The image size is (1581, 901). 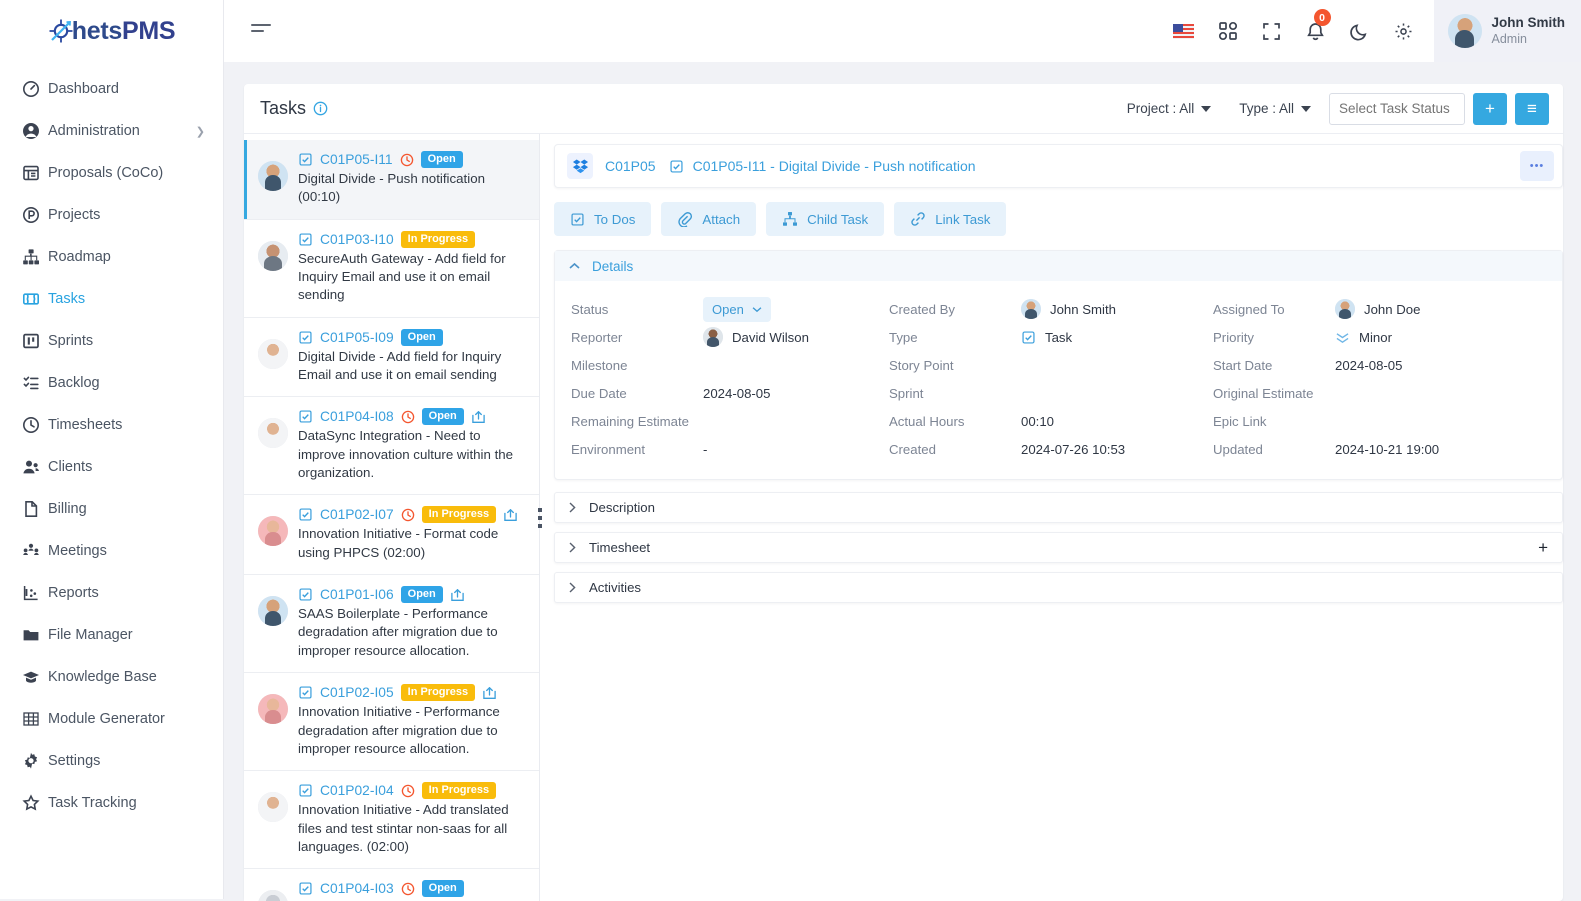 What do you see at coordinates (1448, 449) in the screenshot?
I see `field-value-updated: 2024-10-21 19:00` at bounding box center [1448, 449].